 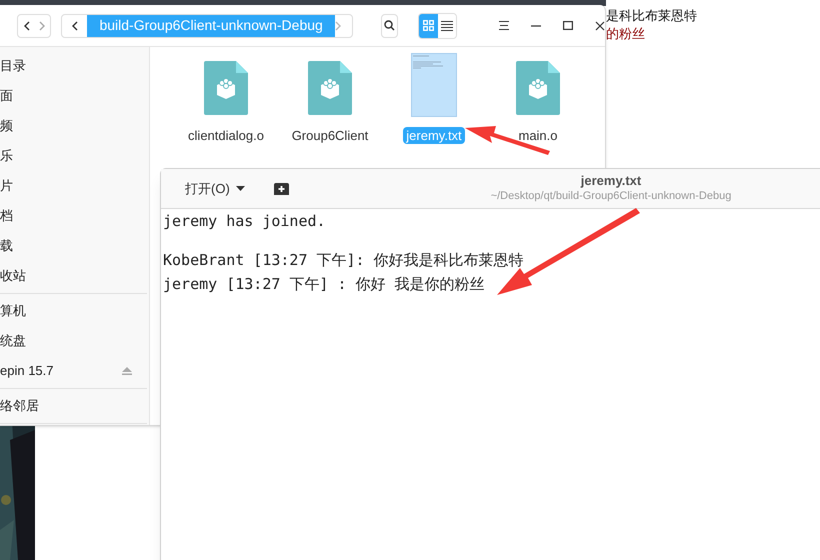 I want to click on sidebar-item: 统盘, so click(x=13, y=341).